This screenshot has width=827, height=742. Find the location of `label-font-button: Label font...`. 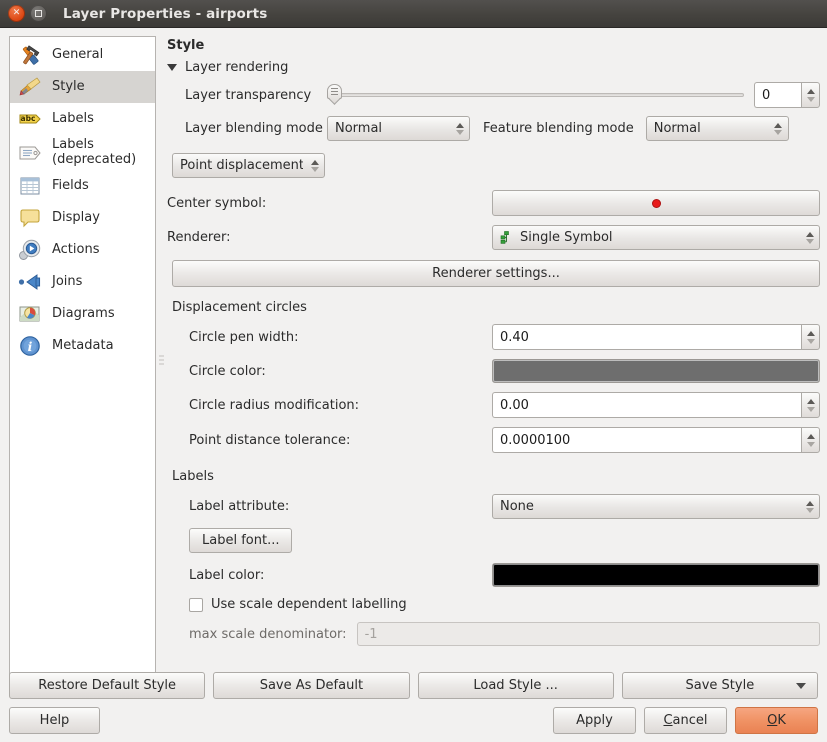

label-font-button: Label font... is located at coordinates (241, 540).